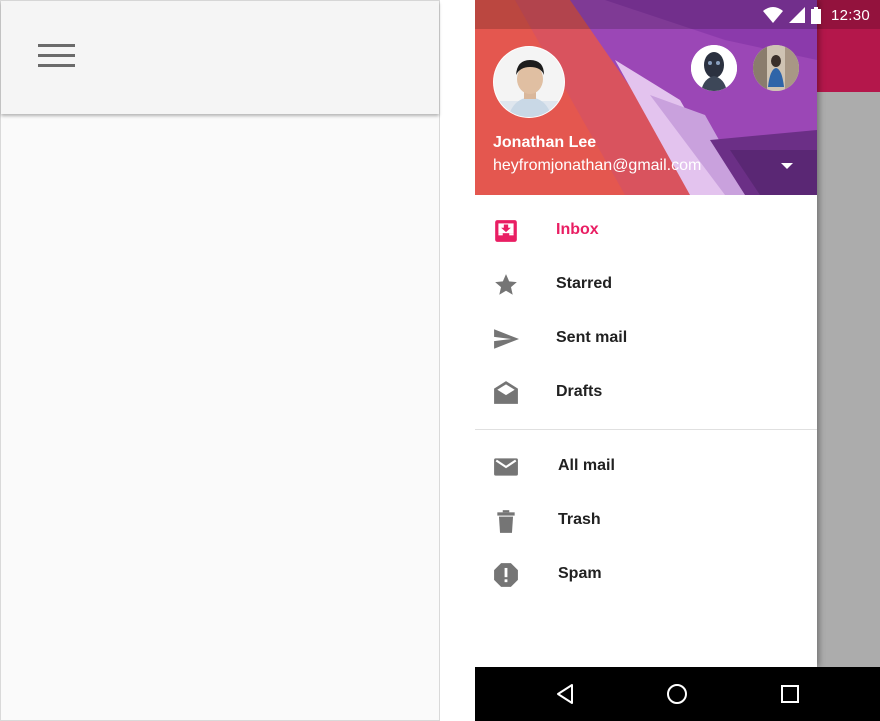 This screenshot has width=880, height=721. I want to click on tertiary-account-avatar, so click(776, 68).